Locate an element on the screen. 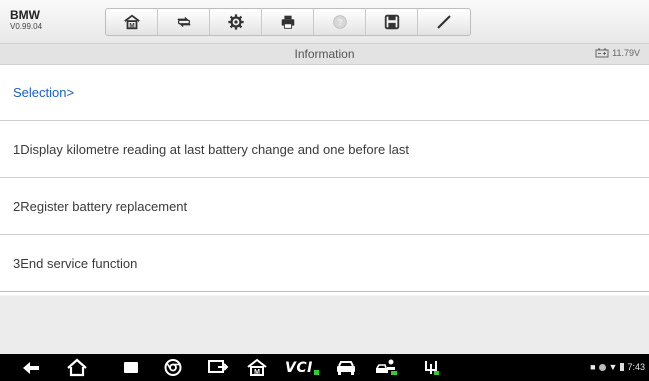 The height and width of the screenshot is (381, 649). save-icon is located at coordinates (391, 22).